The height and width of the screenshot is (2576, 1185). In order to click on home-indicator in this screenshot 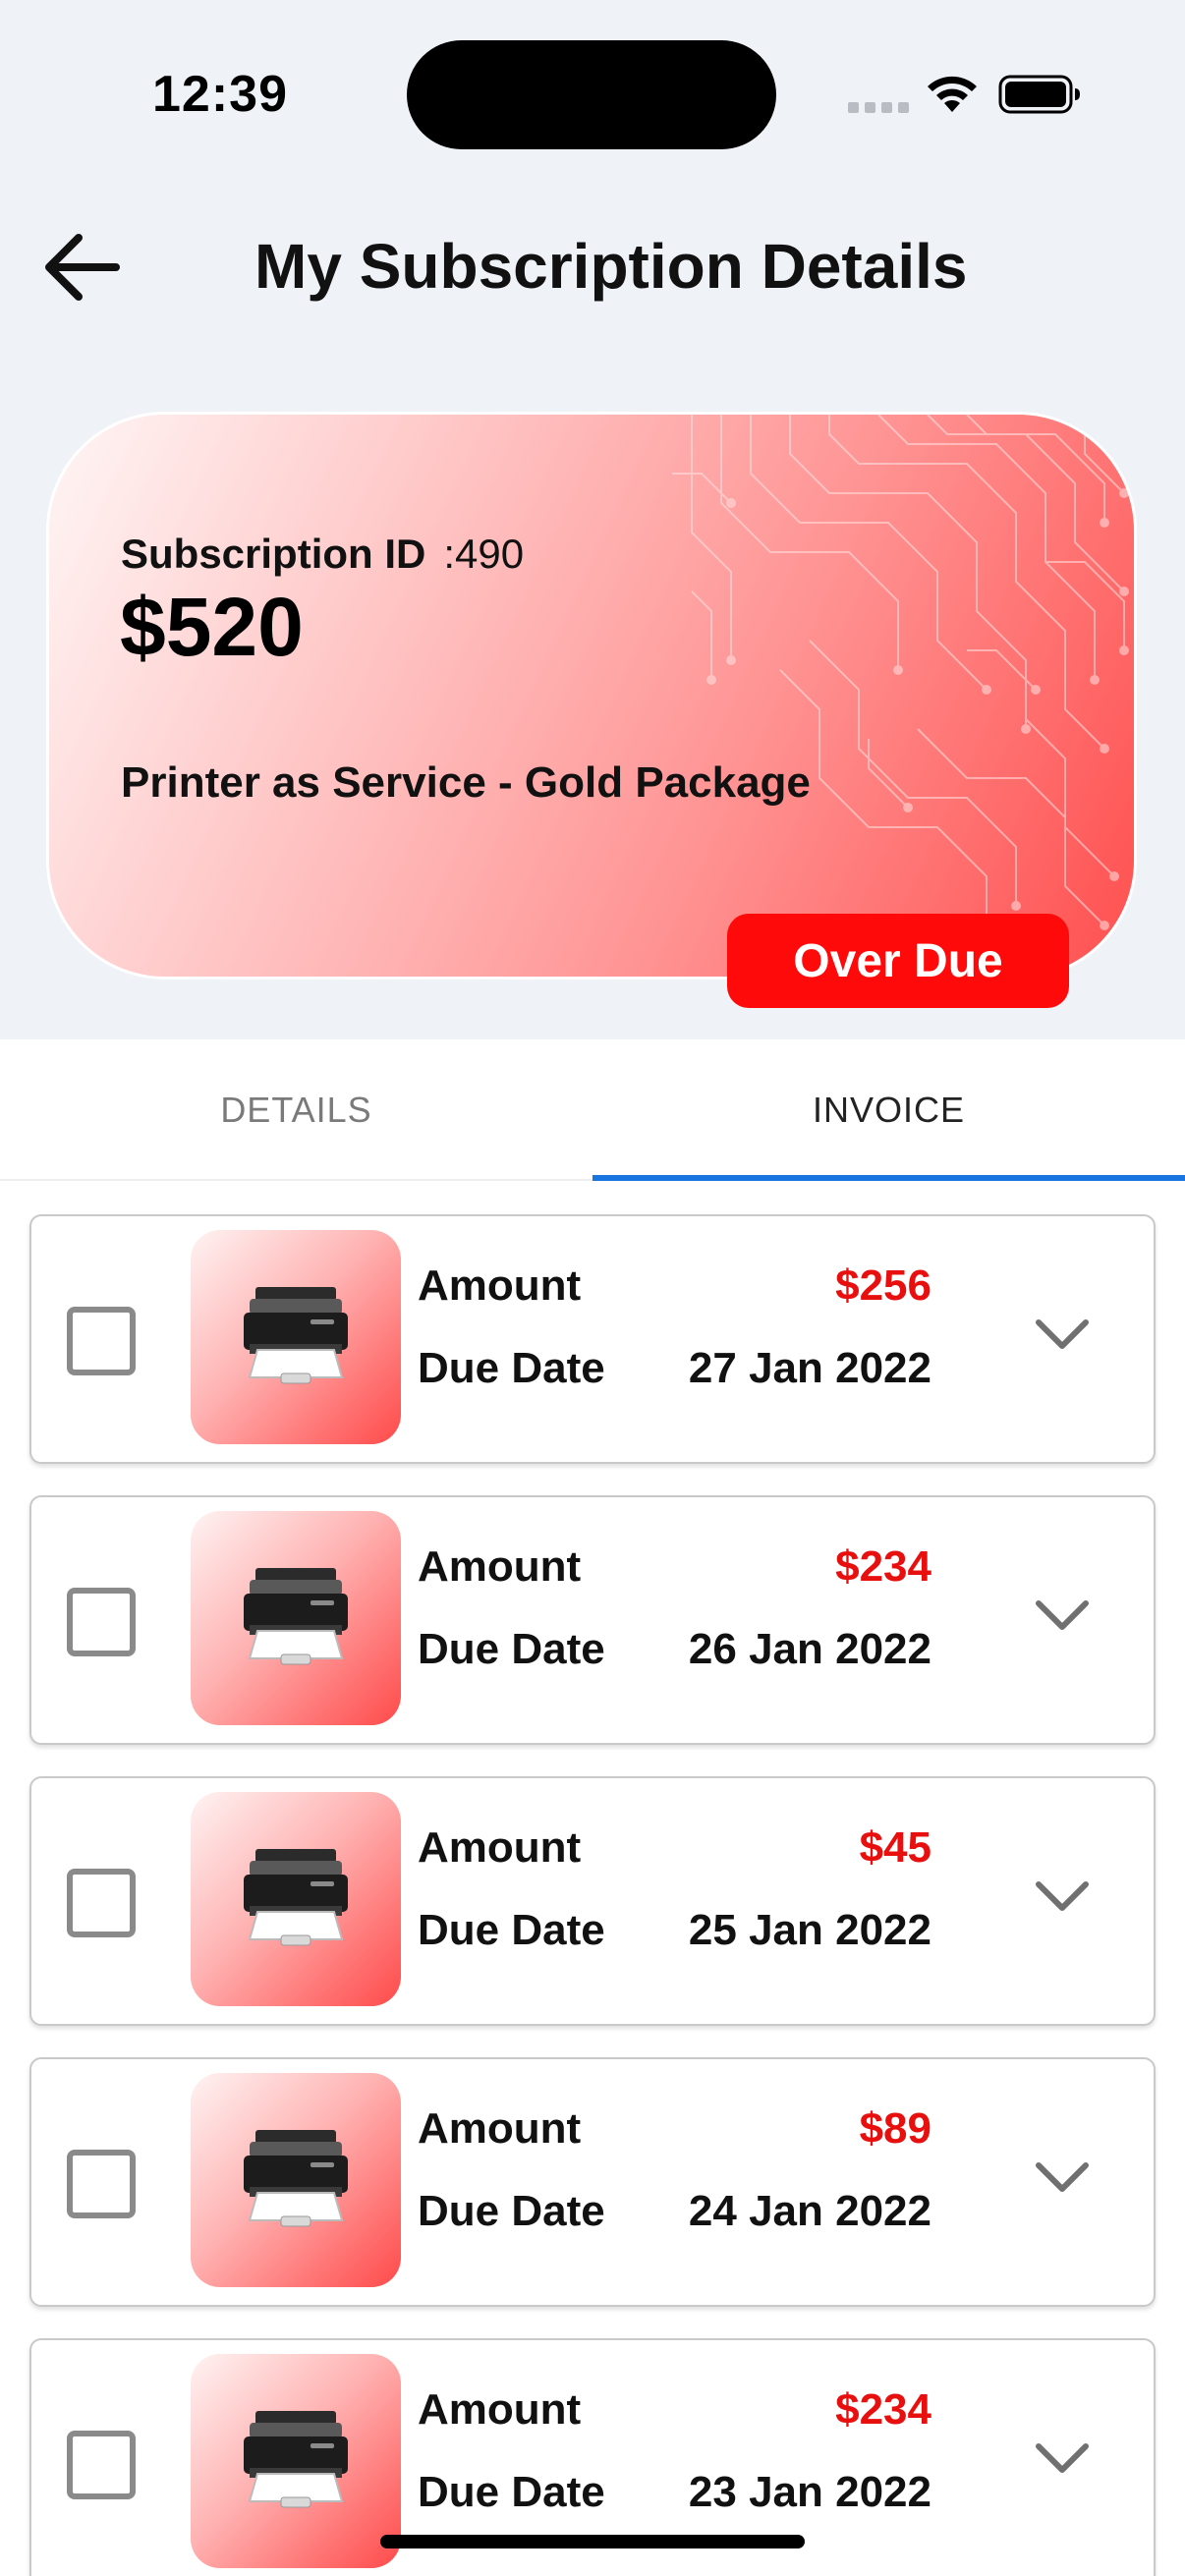, I will do `click(592, 2541)`.